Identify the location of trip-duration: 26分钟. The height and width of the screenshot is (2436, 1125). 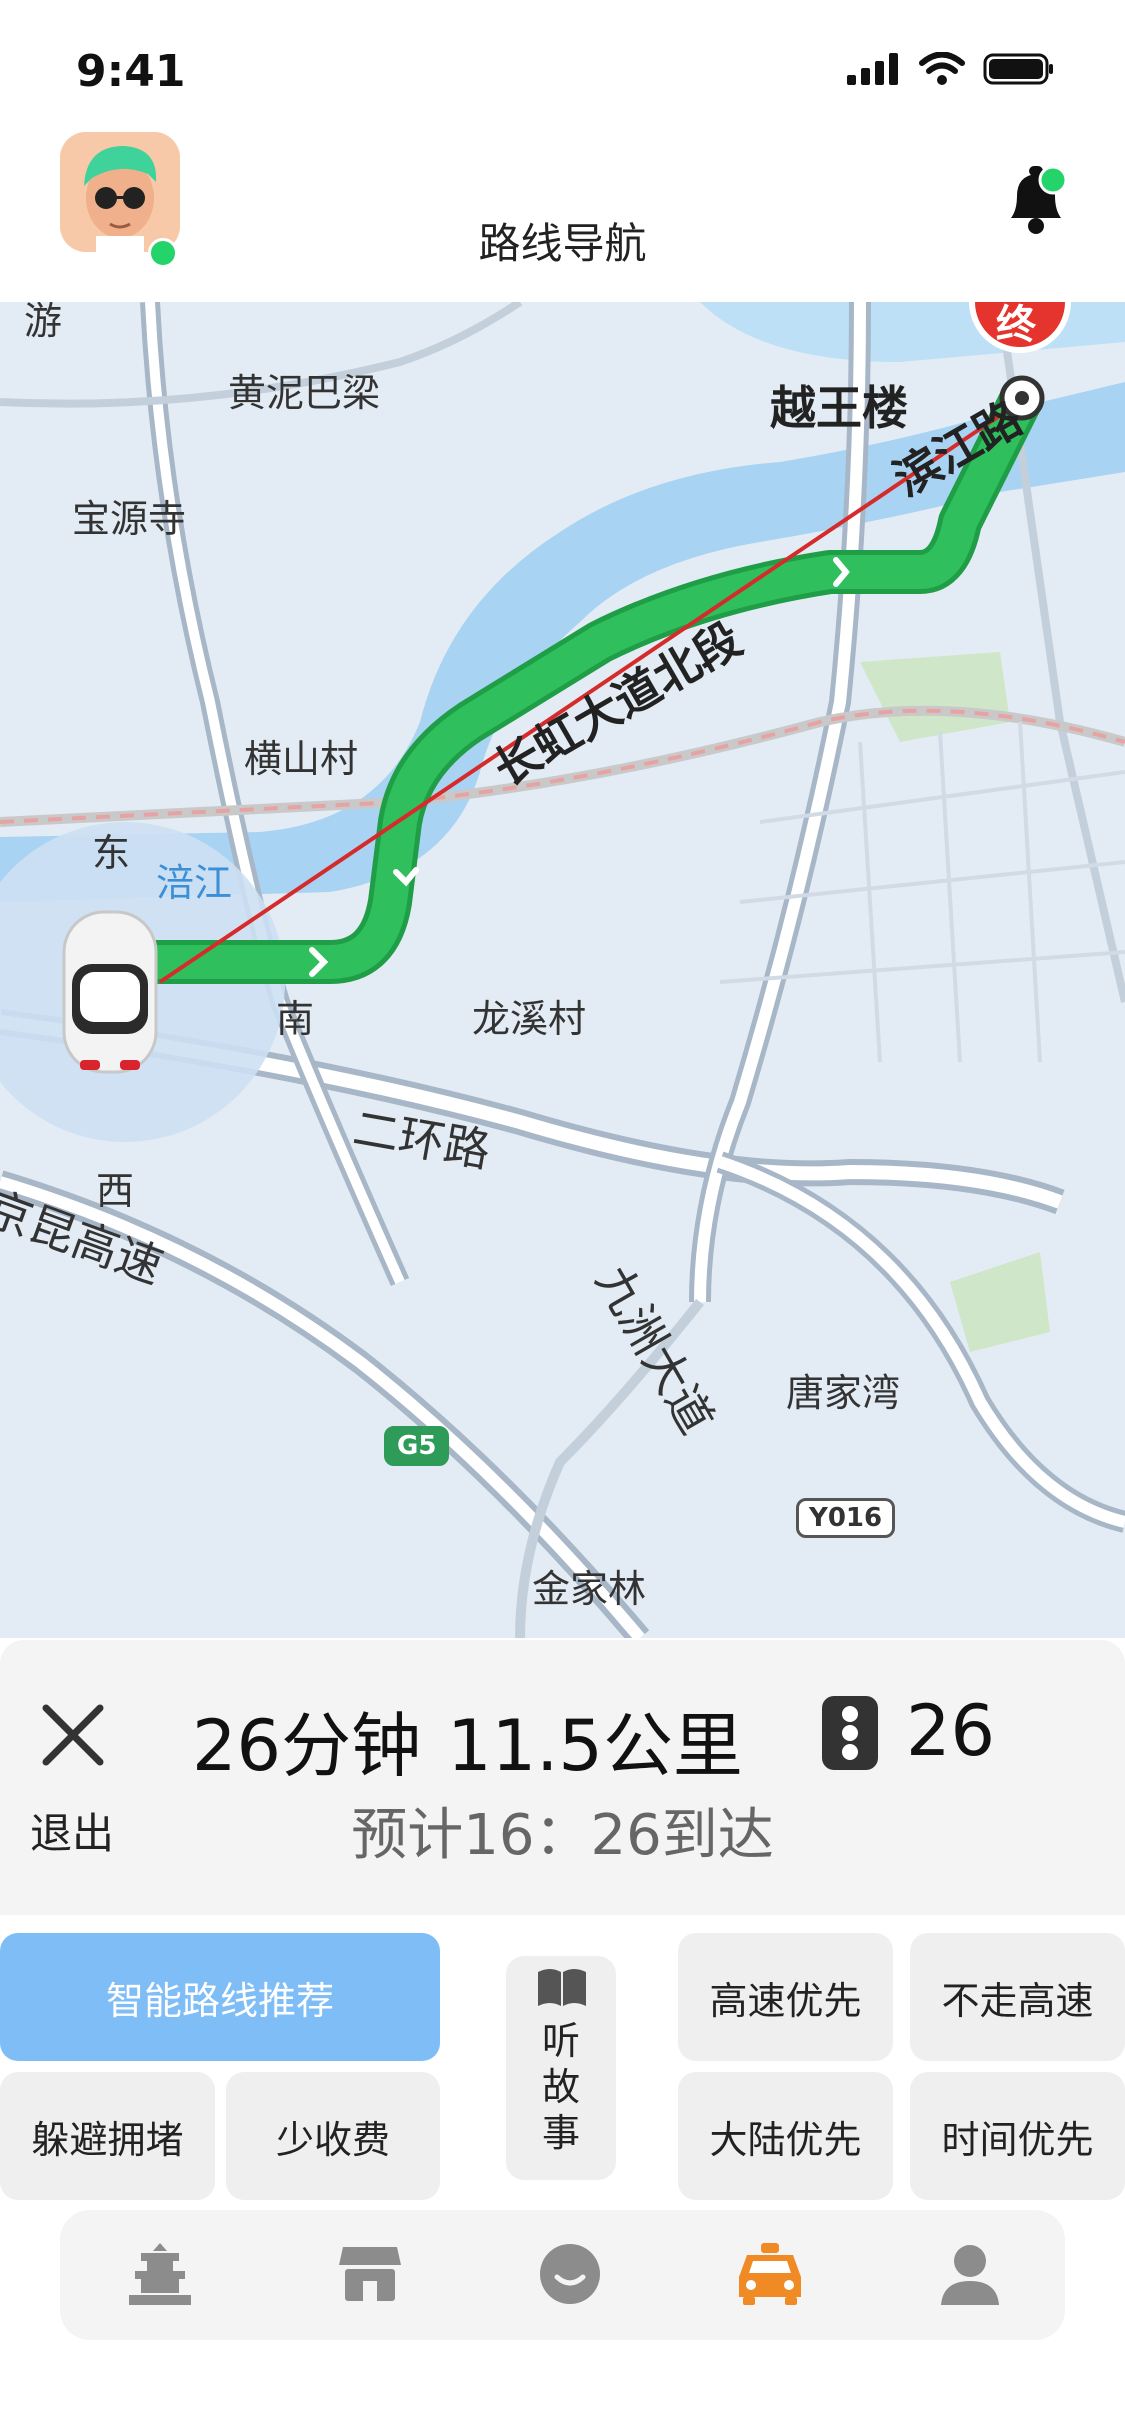
(307, 1746).